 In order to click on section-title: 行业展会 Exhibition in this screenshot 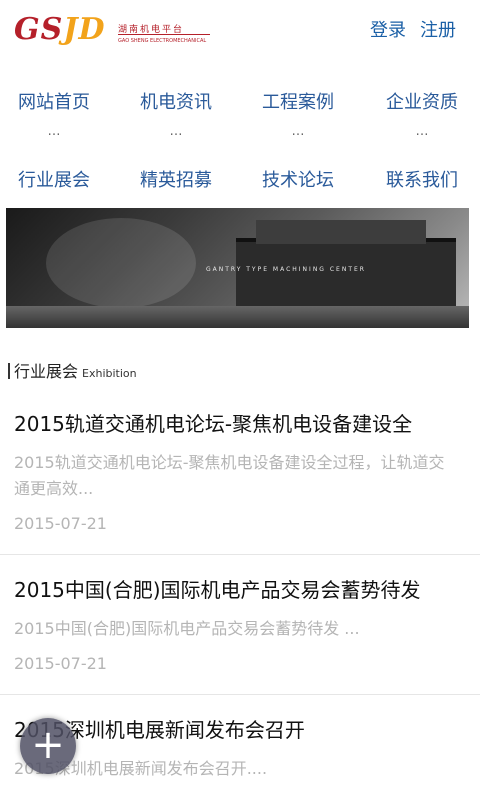, I will do `click(72, 370)`.